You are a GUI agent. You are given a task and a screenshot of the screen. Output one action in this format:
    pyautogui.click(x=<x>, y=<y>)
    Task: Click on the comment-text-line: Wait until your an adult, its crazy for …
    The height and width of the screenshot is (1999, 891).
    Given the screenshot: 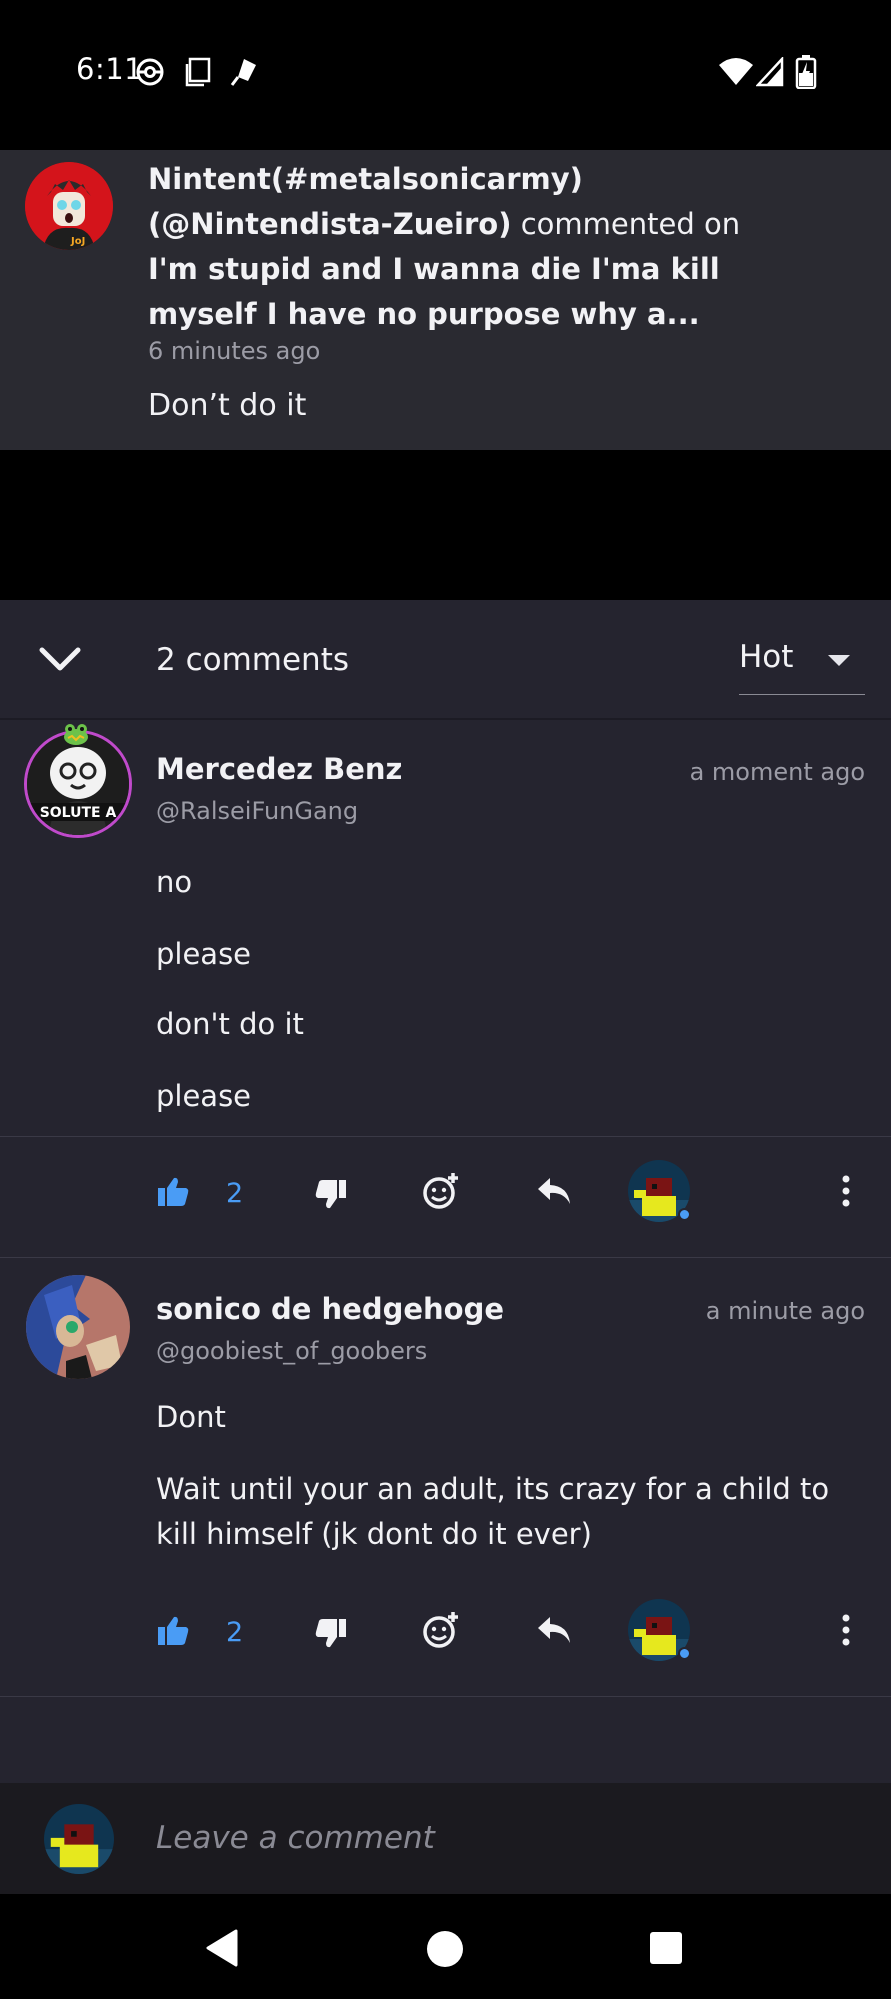 What is the action you would take?
    pyautogui.click(x=493, y=1511)
    